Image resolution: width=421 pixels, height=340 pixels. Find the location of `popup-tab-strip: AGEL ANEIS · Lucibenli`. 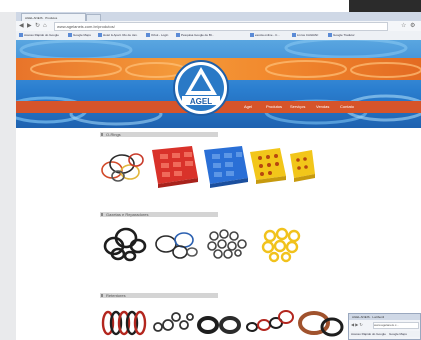

popup-tab-strip: AGEL ANEIS · Lucibenli is located at coordinates (384, 317).